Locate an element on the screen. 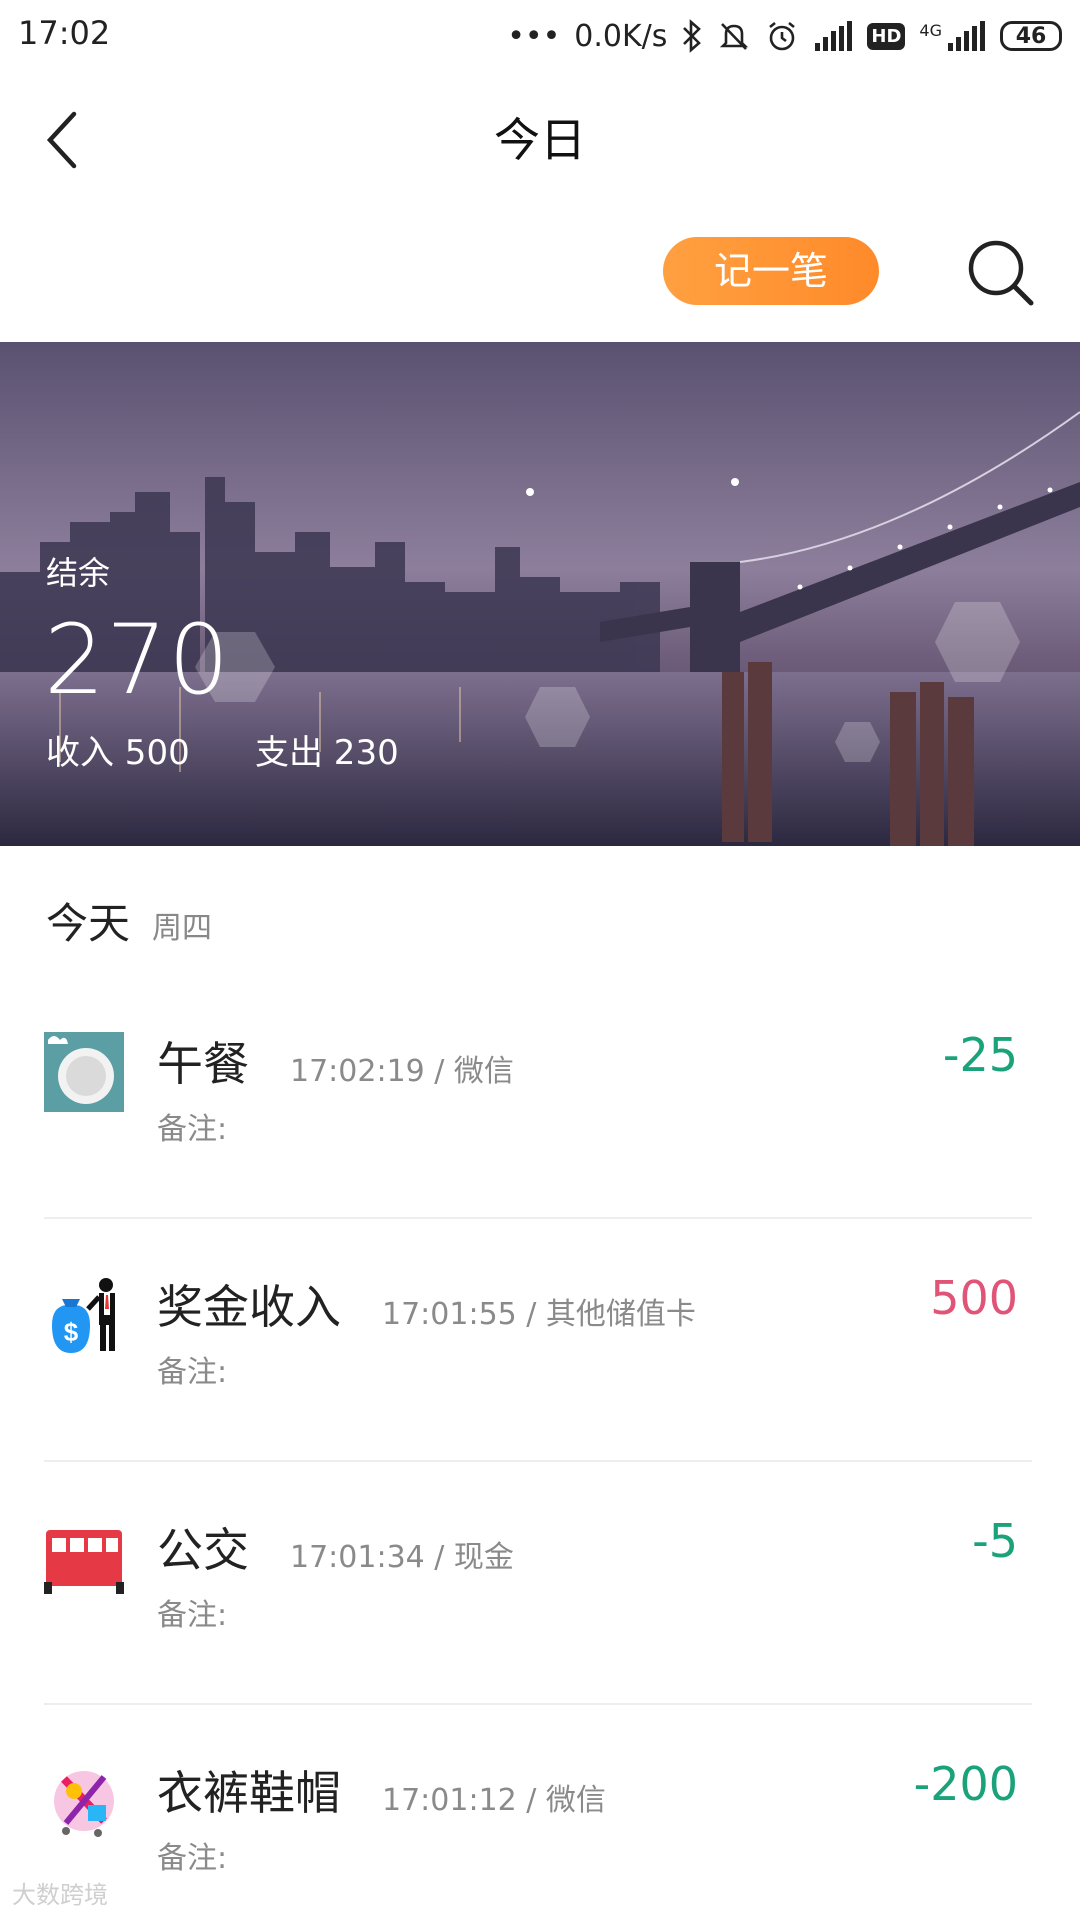  signal-icon is located at coordinates (834, 36).